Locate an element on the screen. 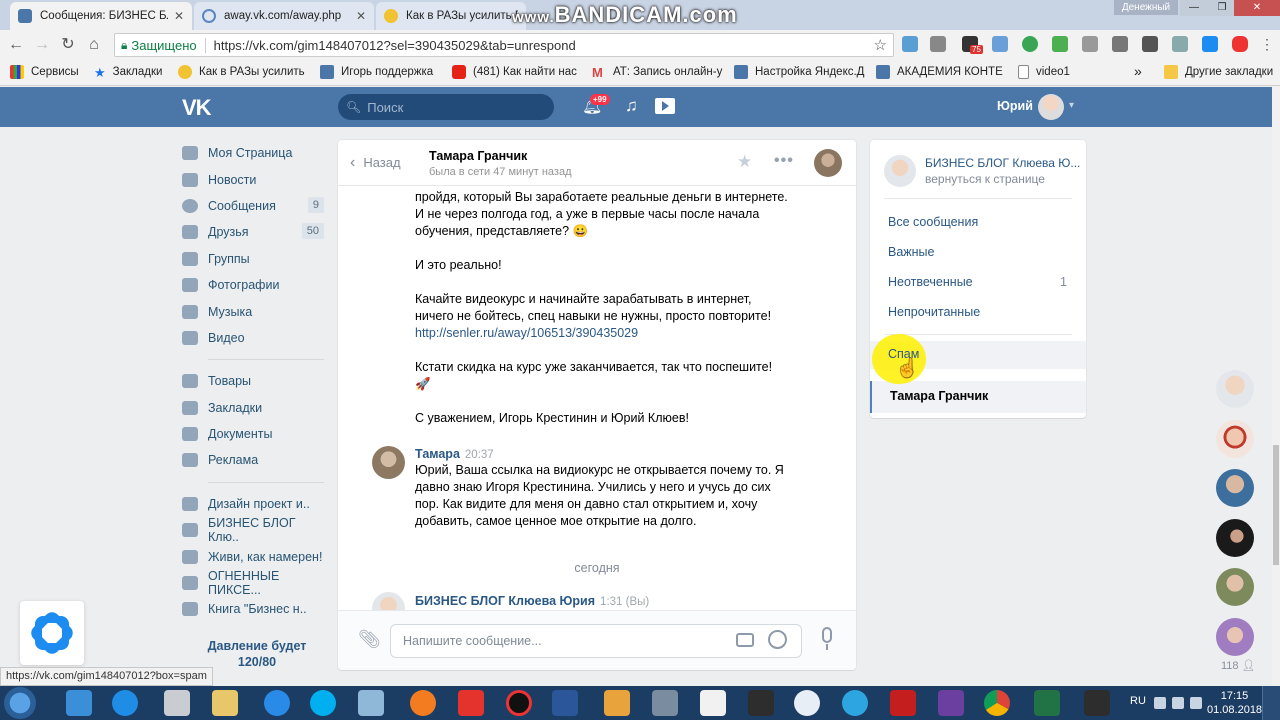 The width and height of the screenshot is (1280, 720). bookmark-item: Игорь поддержка is located at coordinates (376, 72).